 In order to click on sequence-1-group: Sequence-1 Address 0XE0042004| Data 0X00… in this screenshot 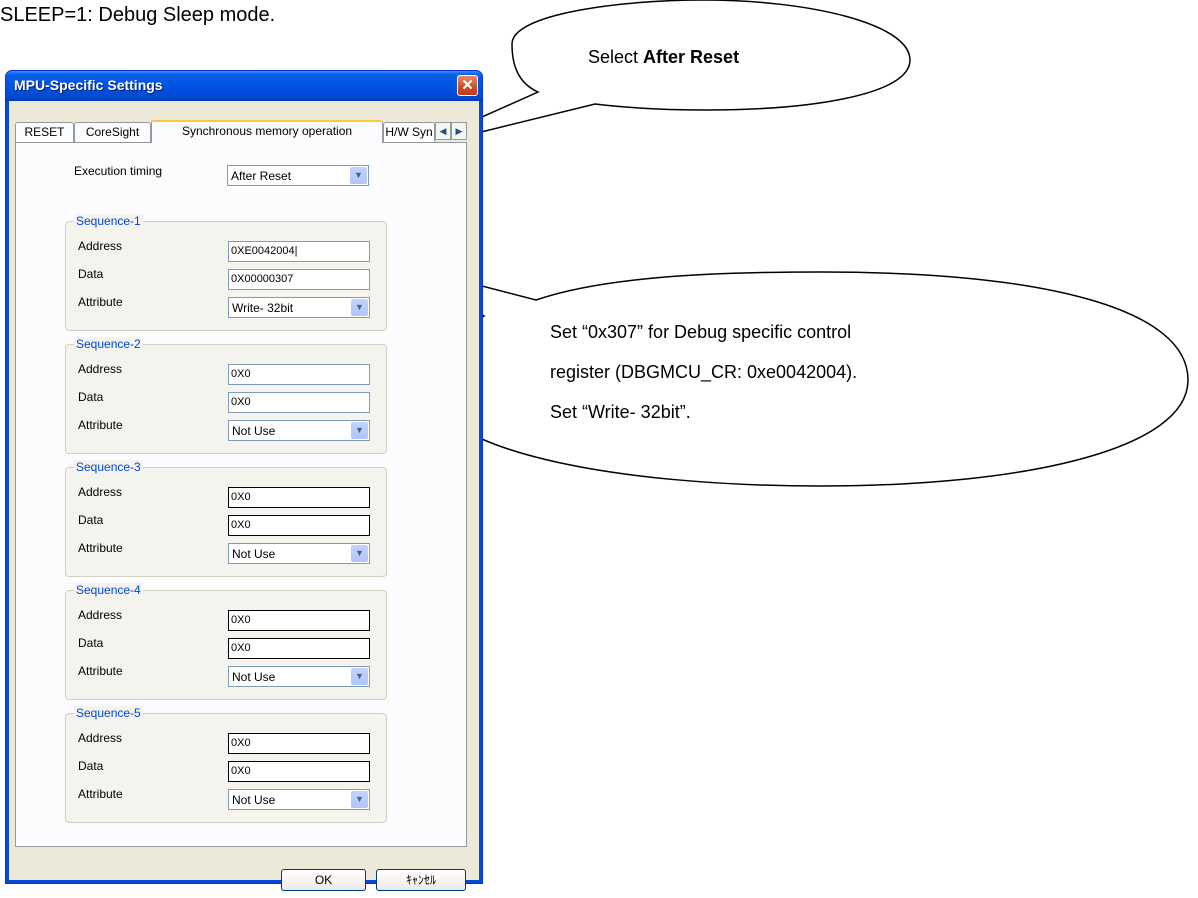, I will do `click(226, 272)`.